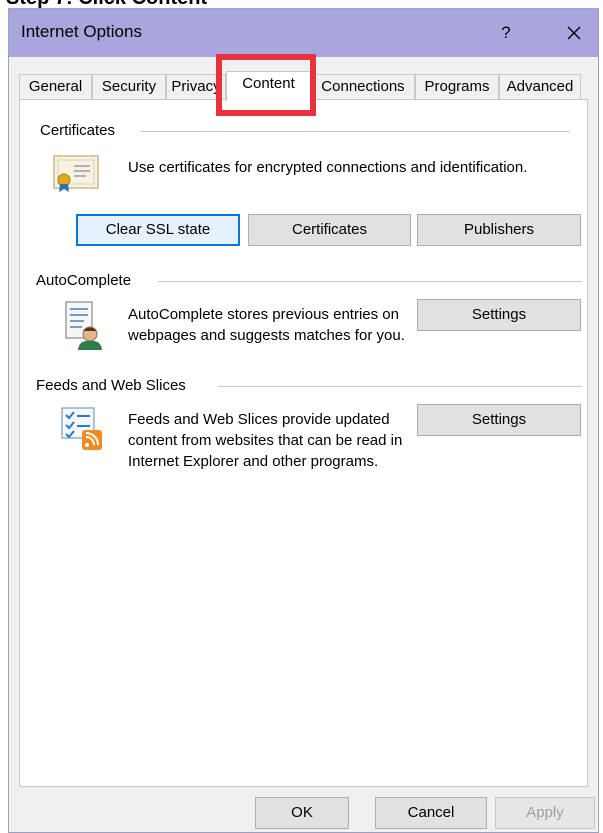 The height and width of the screenshot is (833, 603). I want to click on feeds-icon, so click(83, 431).